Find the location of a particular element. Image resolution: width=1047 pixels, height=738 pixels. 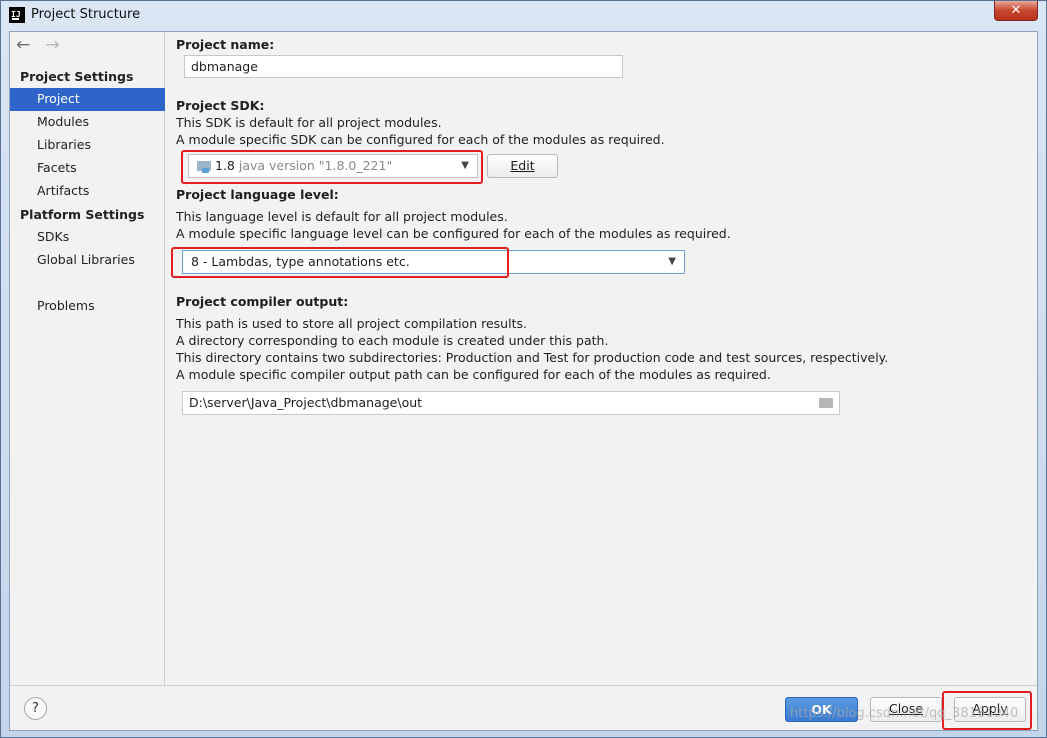

back-arrow-icon: ← is located at coordinates (28, 45).